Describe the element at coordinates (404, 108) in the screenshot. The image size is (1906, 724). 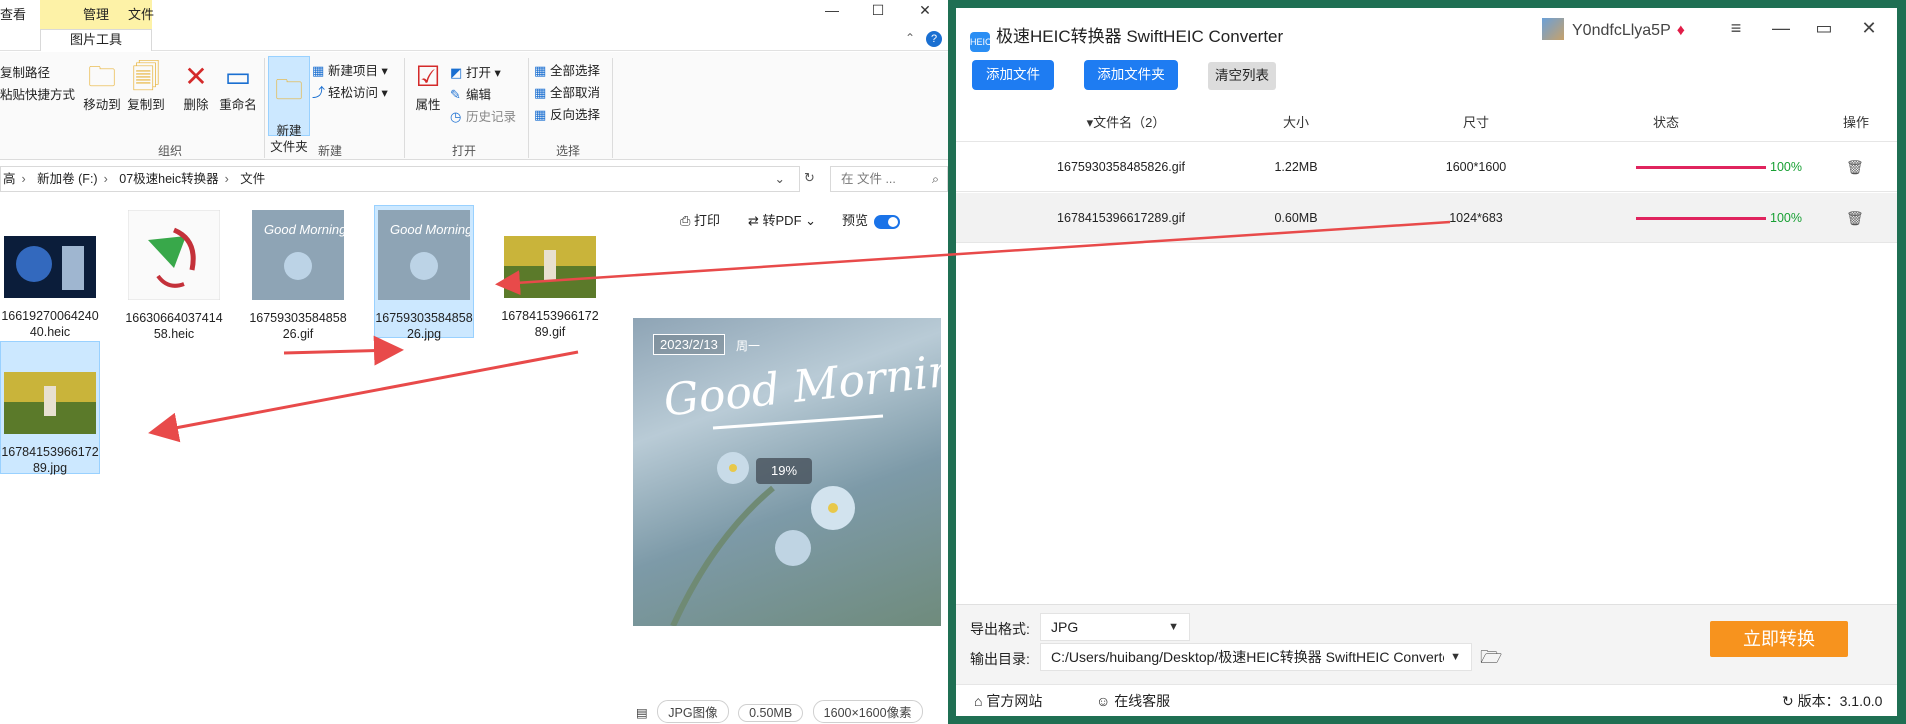
I see `group-divider` at that location.